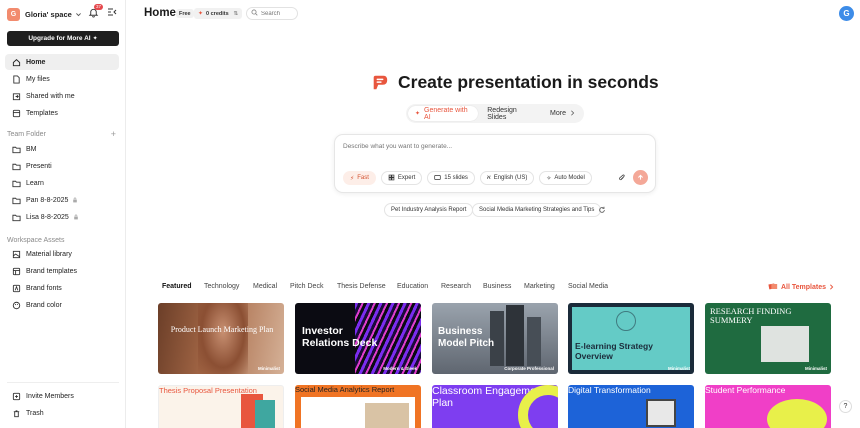  What do you see at coordinates (62, 396) in the screenshot?
I see `invite-members-button: Invite Members` at bounding box center [62, 396].